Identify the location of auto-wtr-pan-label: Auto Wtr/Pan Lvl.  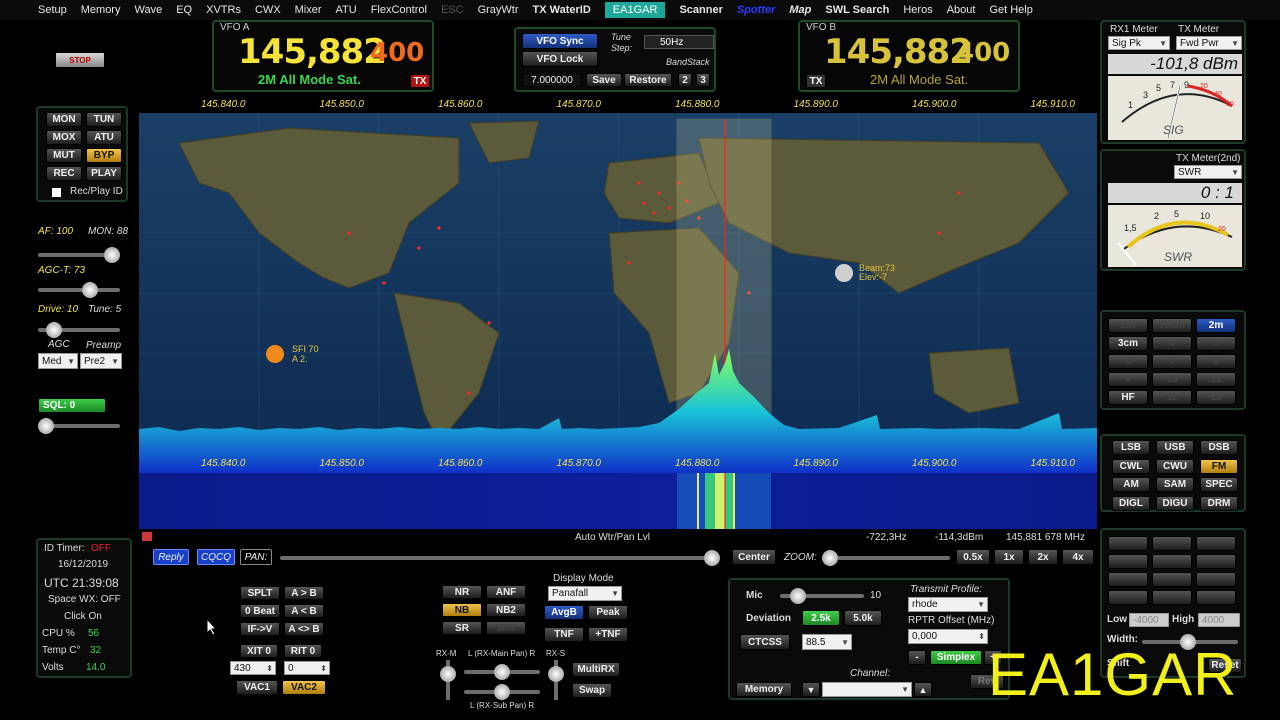
(612, 537).